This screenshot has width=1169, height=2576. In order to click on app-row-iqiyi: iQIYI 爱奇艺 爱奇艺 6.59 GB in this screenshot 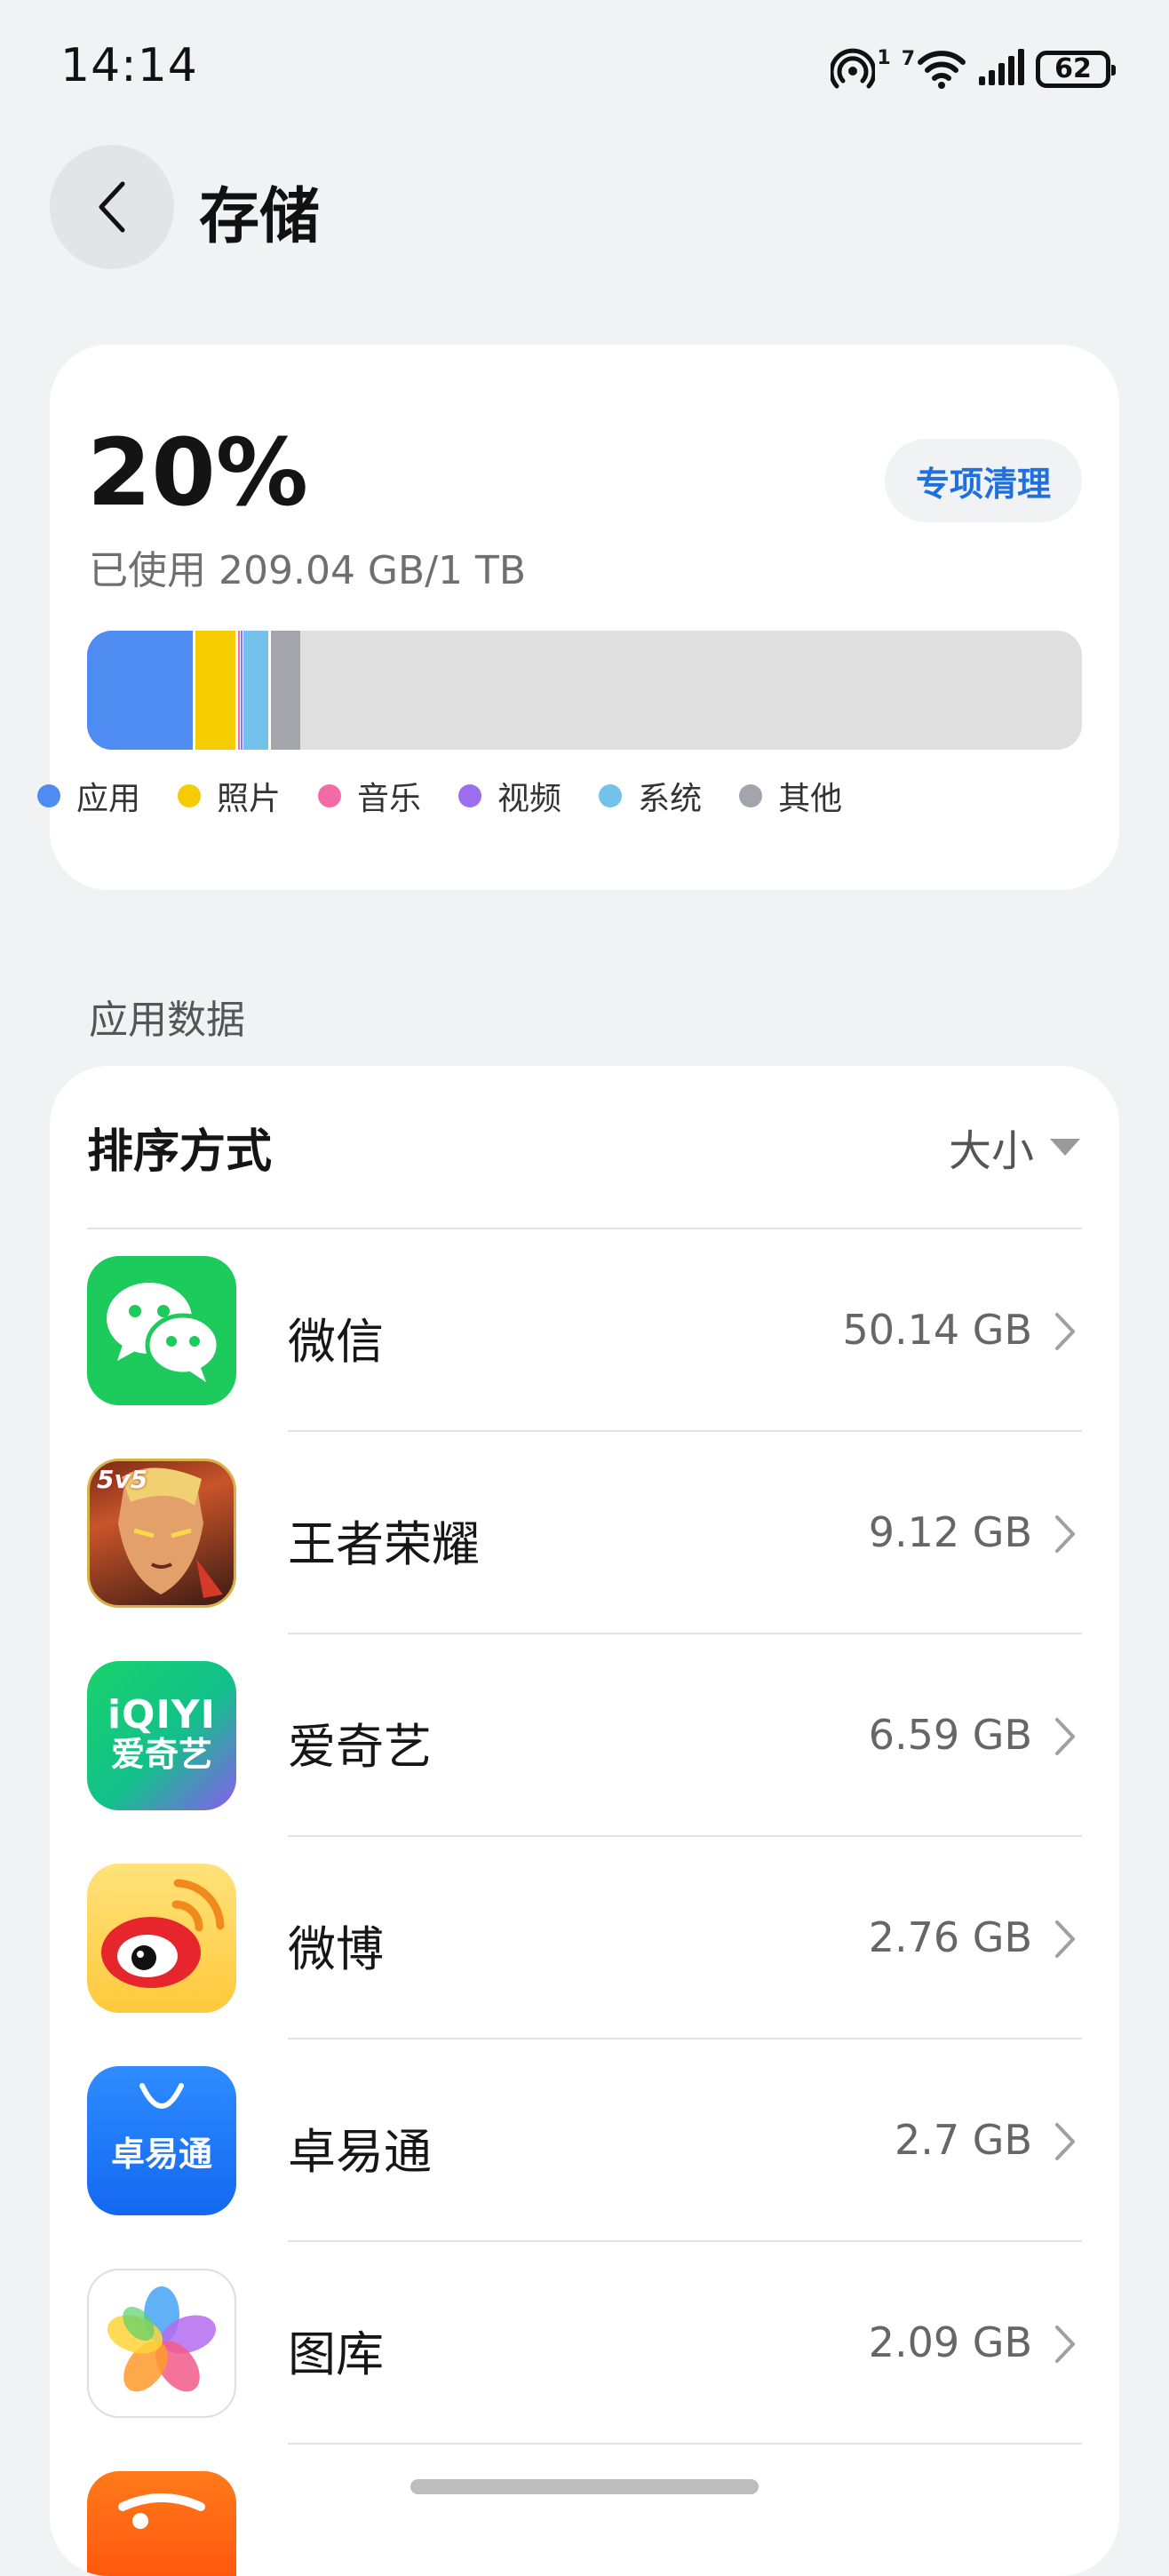, I will do `click(584, 1735)`.